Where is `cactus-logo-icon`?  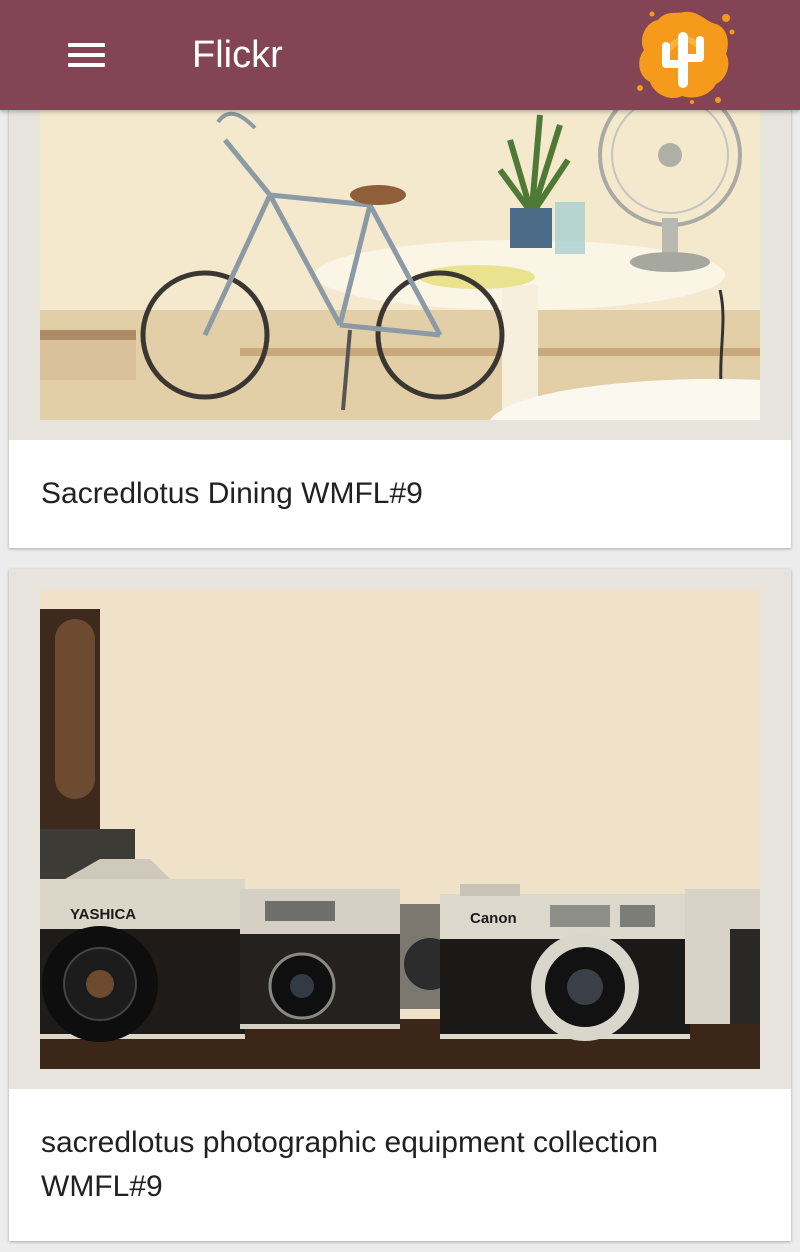
cactus-logo-icon is located at coordinates (684, 54).